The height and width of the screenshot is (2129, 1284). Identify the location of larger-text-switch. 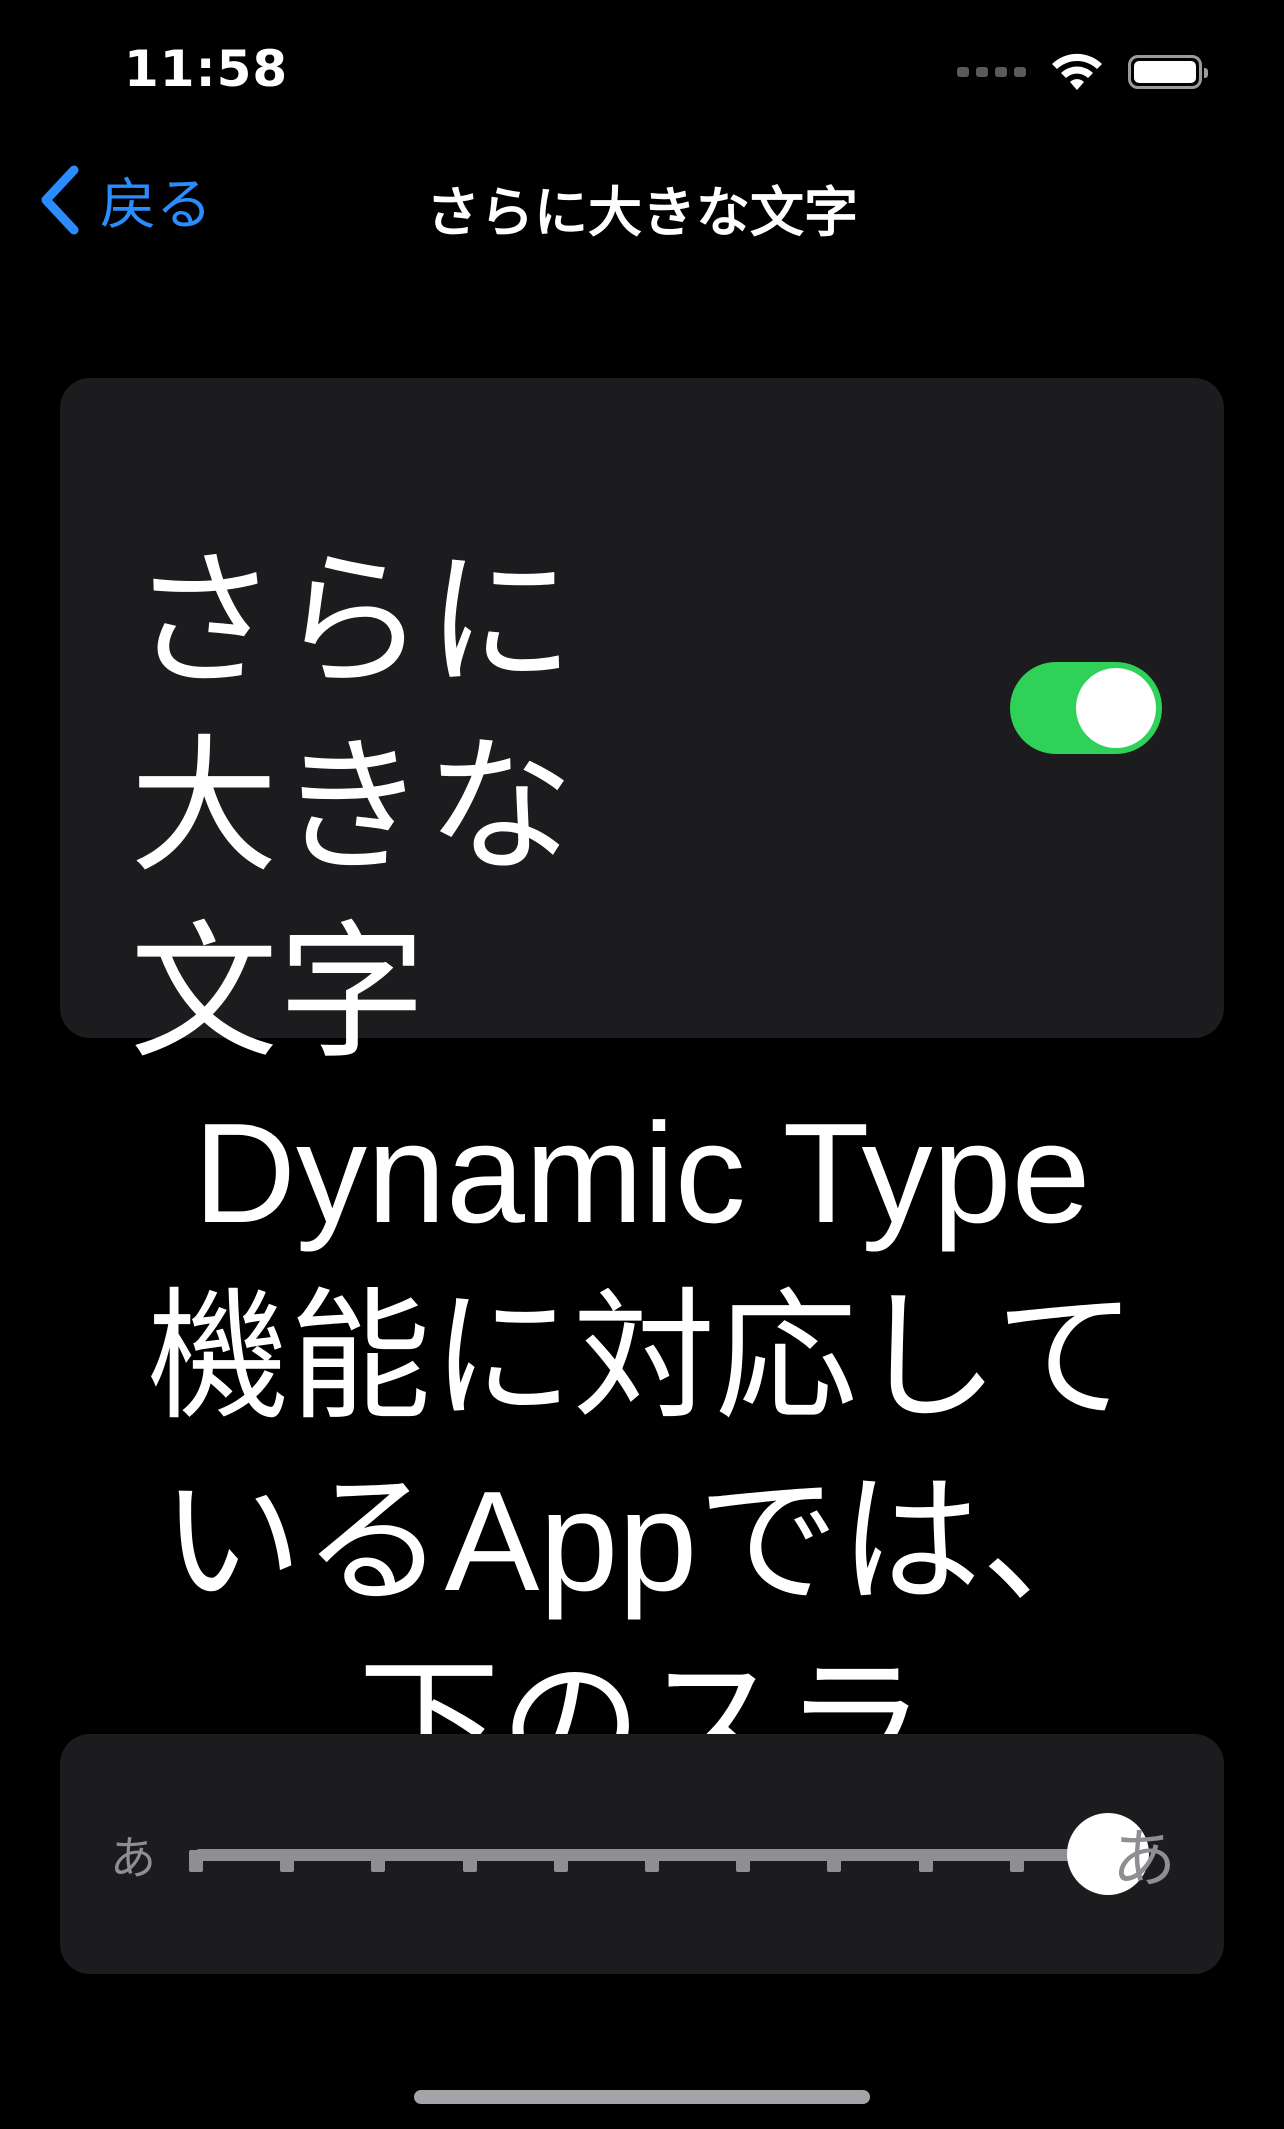
(1086, 708).